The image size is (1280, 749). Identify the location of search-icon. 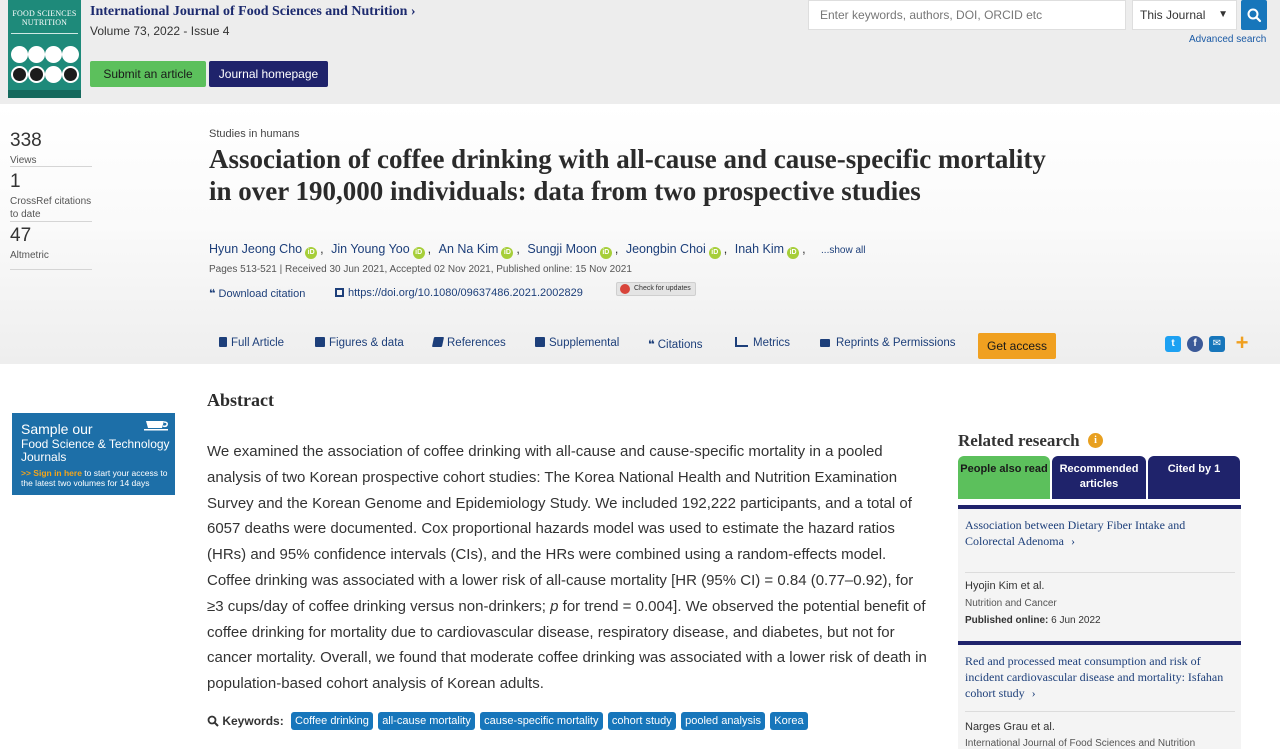
(213, 721).